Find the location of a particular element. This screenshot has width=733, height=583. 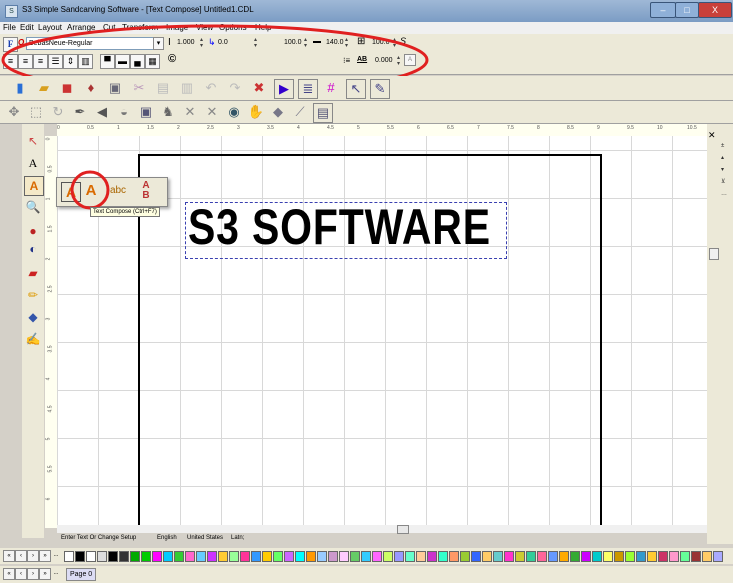

horizontal-scroll-thumb is located at coordinates (403, 529).